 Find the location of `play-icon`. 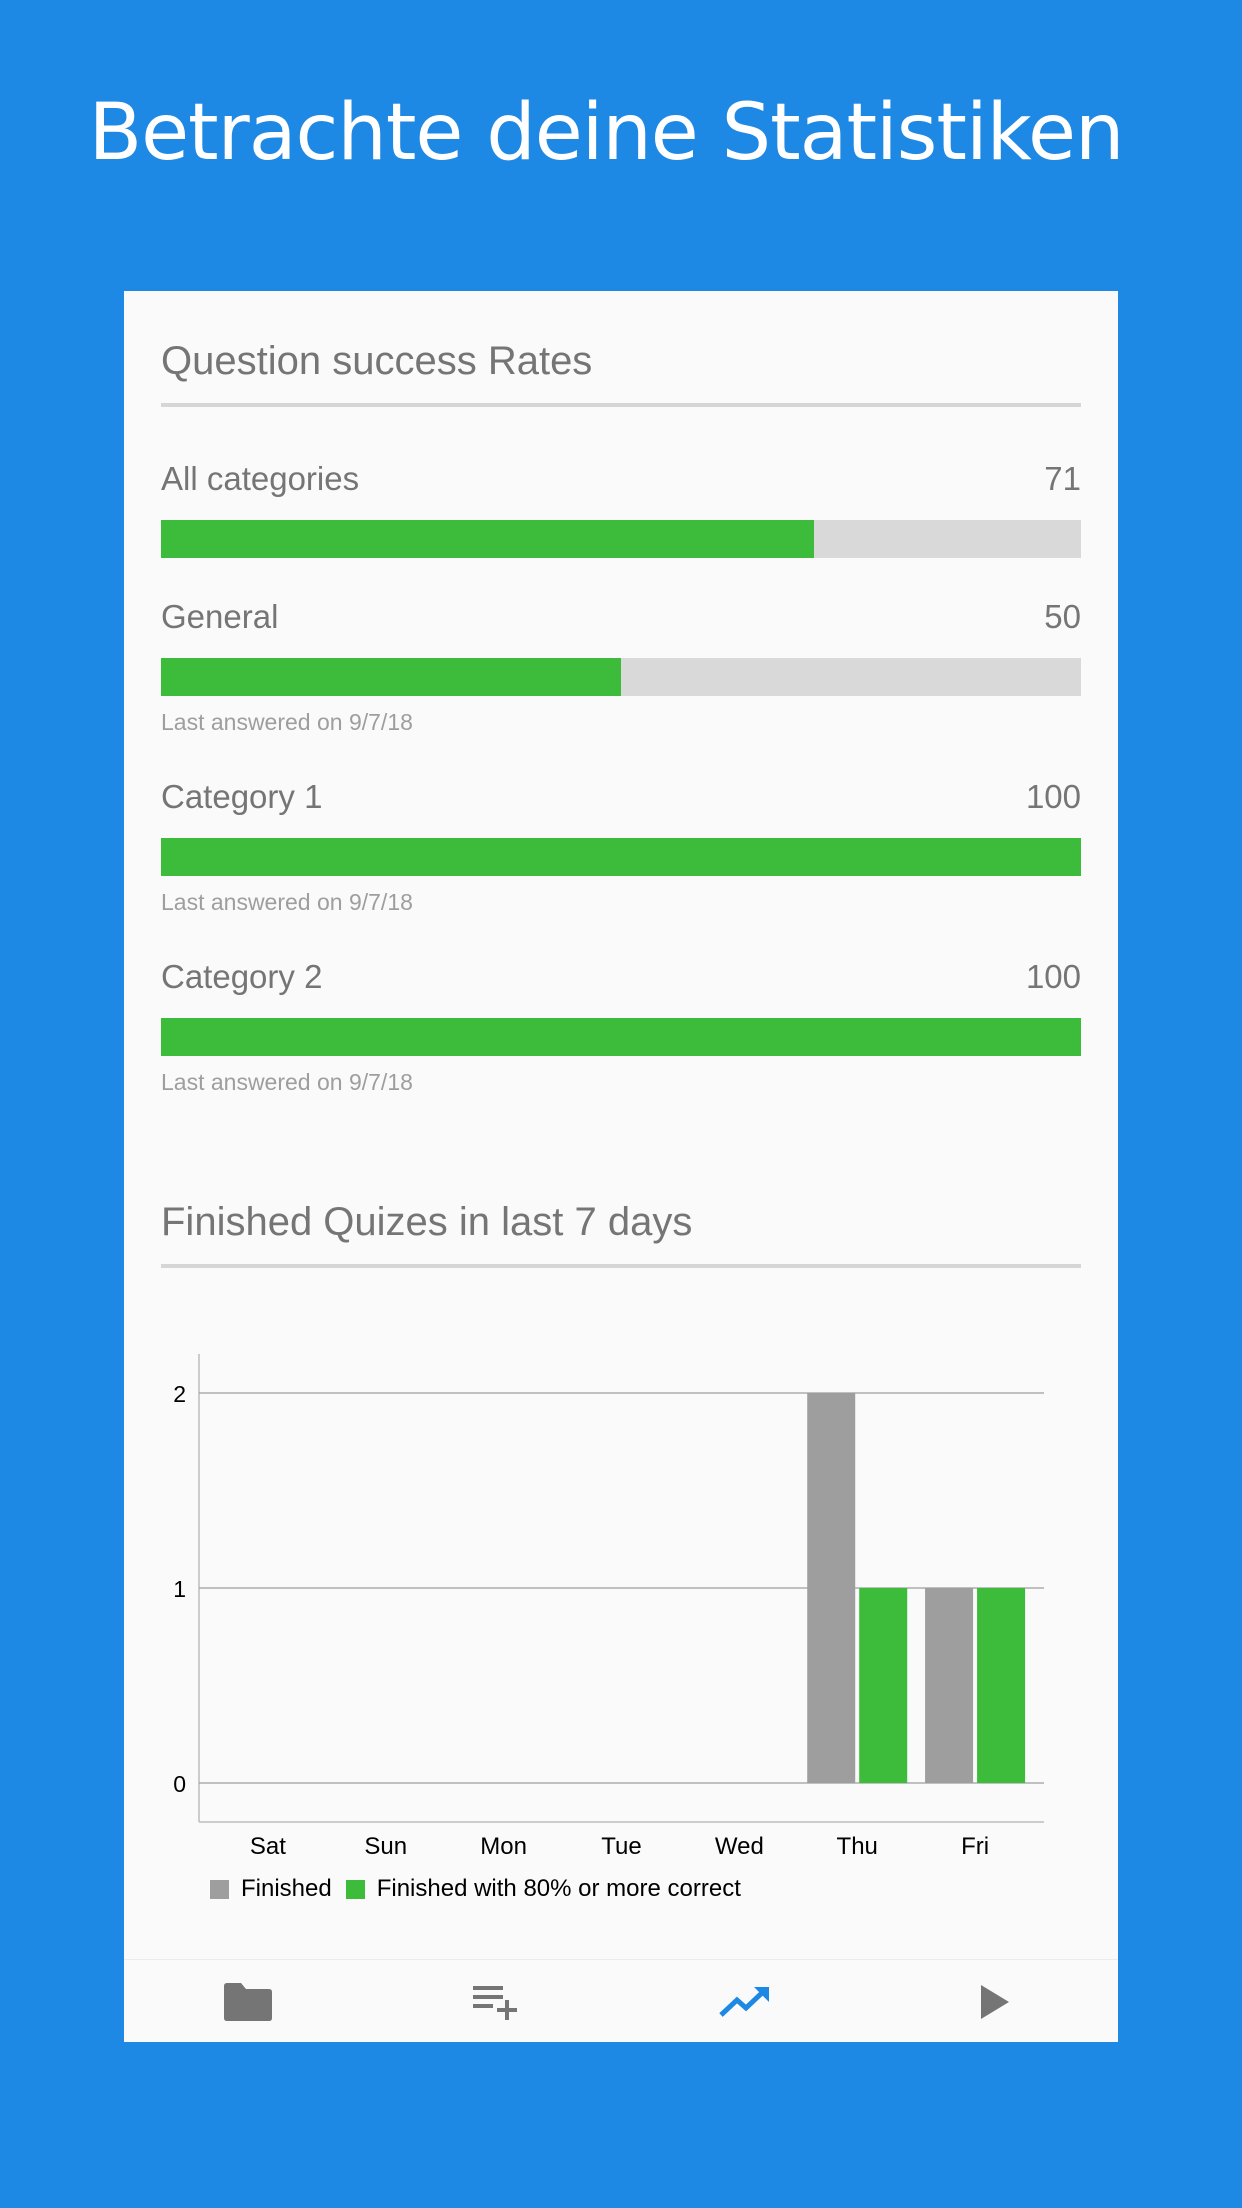

play-icon is located at coordinates (994, 2001).